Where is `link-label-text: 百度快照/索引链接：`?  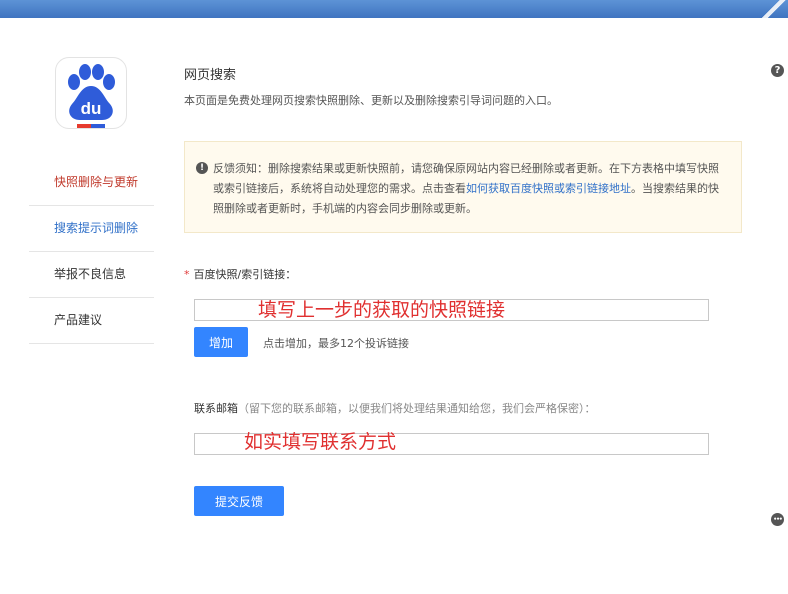 link-label-text: 百度快照/索引链接： is located at coordinates (245, 274).